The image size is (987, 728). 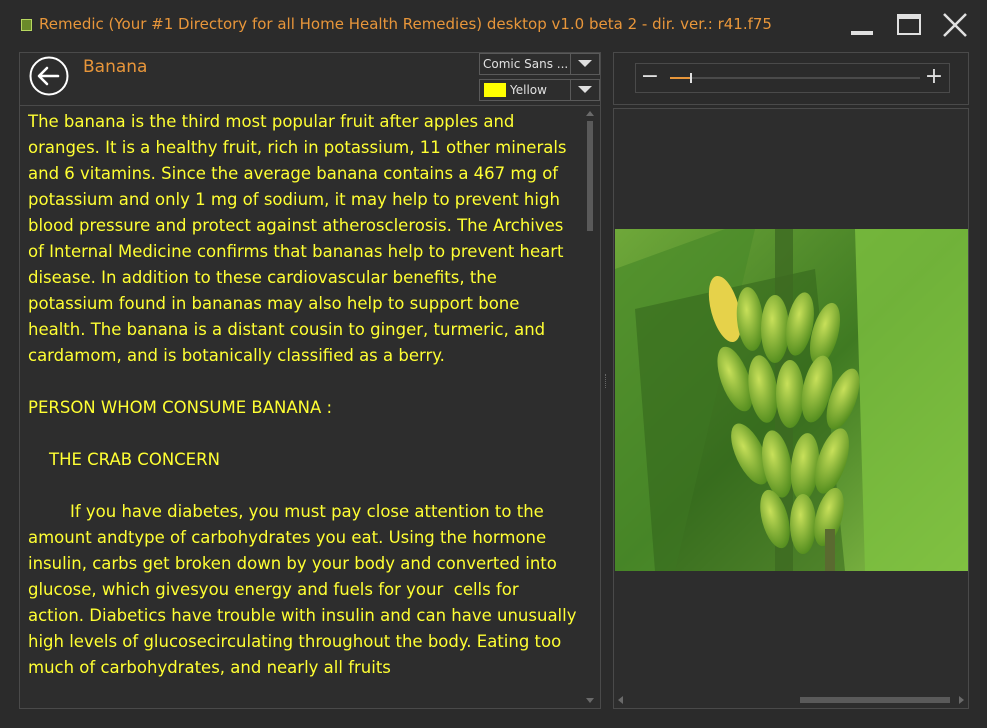 I want to click on content-paragraph: PERSON WHOM CONSUME BANANA :, so click(x=180, y=407).